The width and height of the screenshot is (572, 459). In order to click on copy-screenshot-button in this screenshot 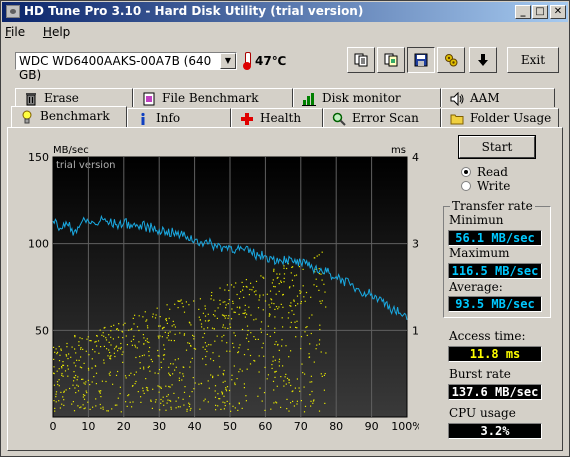, I will do `click(391, 60)`.